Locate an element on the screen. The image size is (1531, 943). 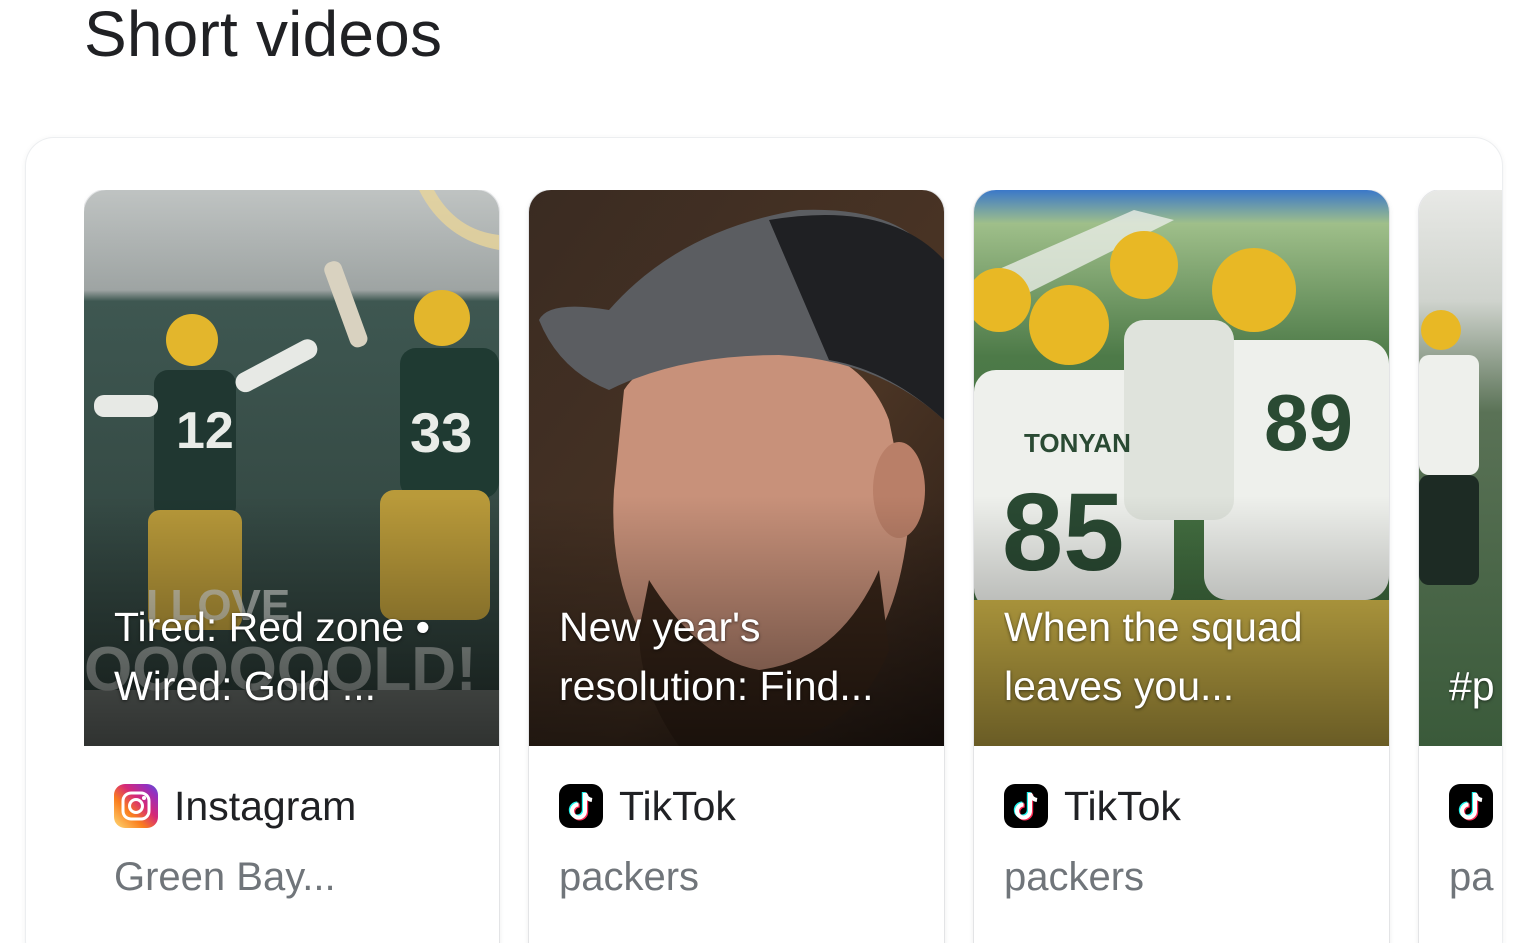
video-source: Instagram is located at coordinates (235, 806).